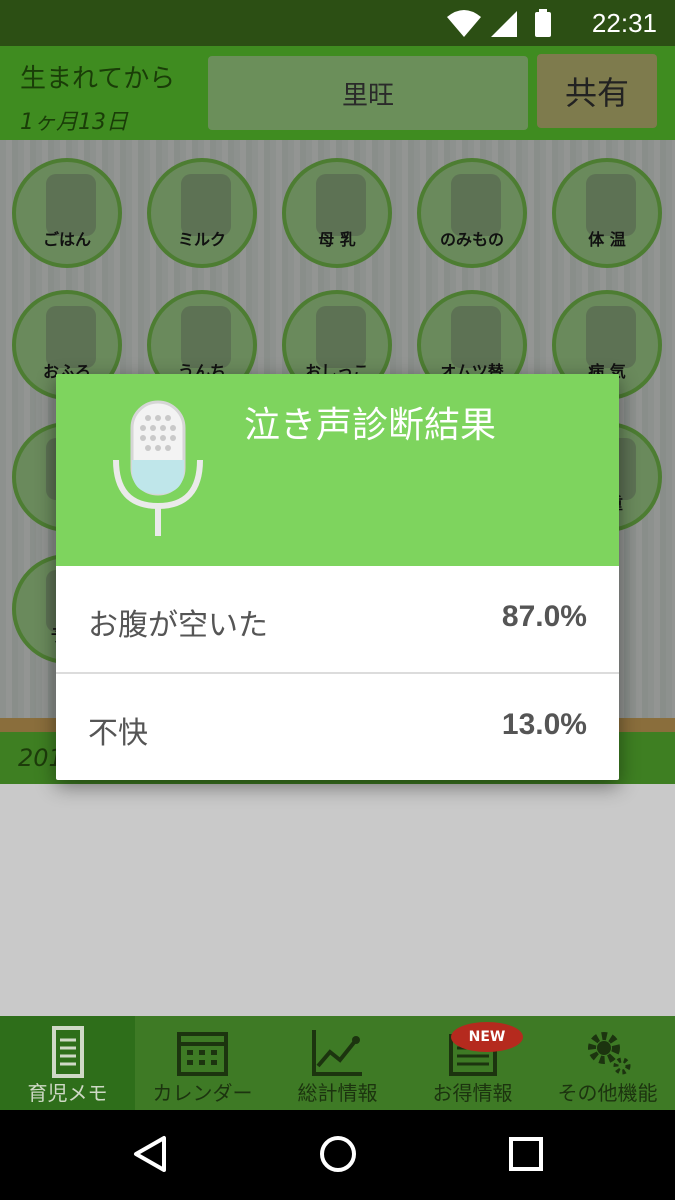  I want to click on age-label: 1ヶ月13日, so click(74, 122).